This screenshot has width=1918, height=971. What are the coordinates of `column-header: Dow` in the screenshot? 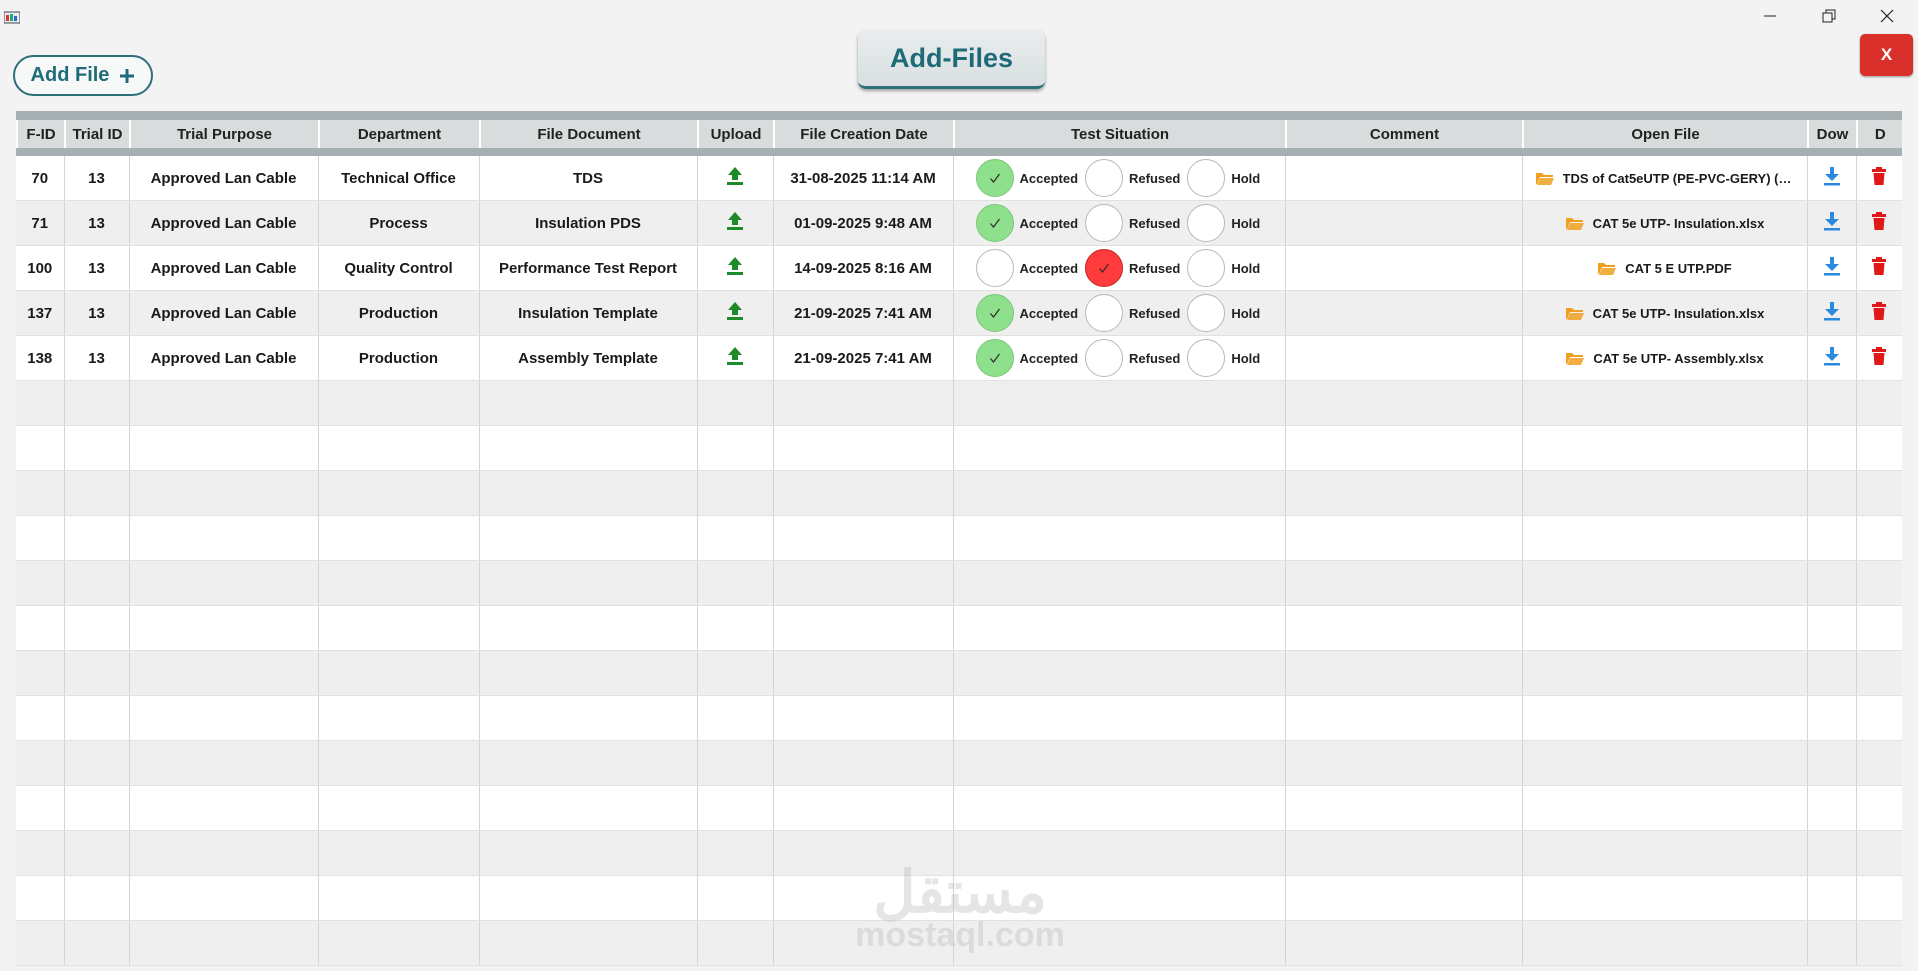 It's located at (1832, 134).